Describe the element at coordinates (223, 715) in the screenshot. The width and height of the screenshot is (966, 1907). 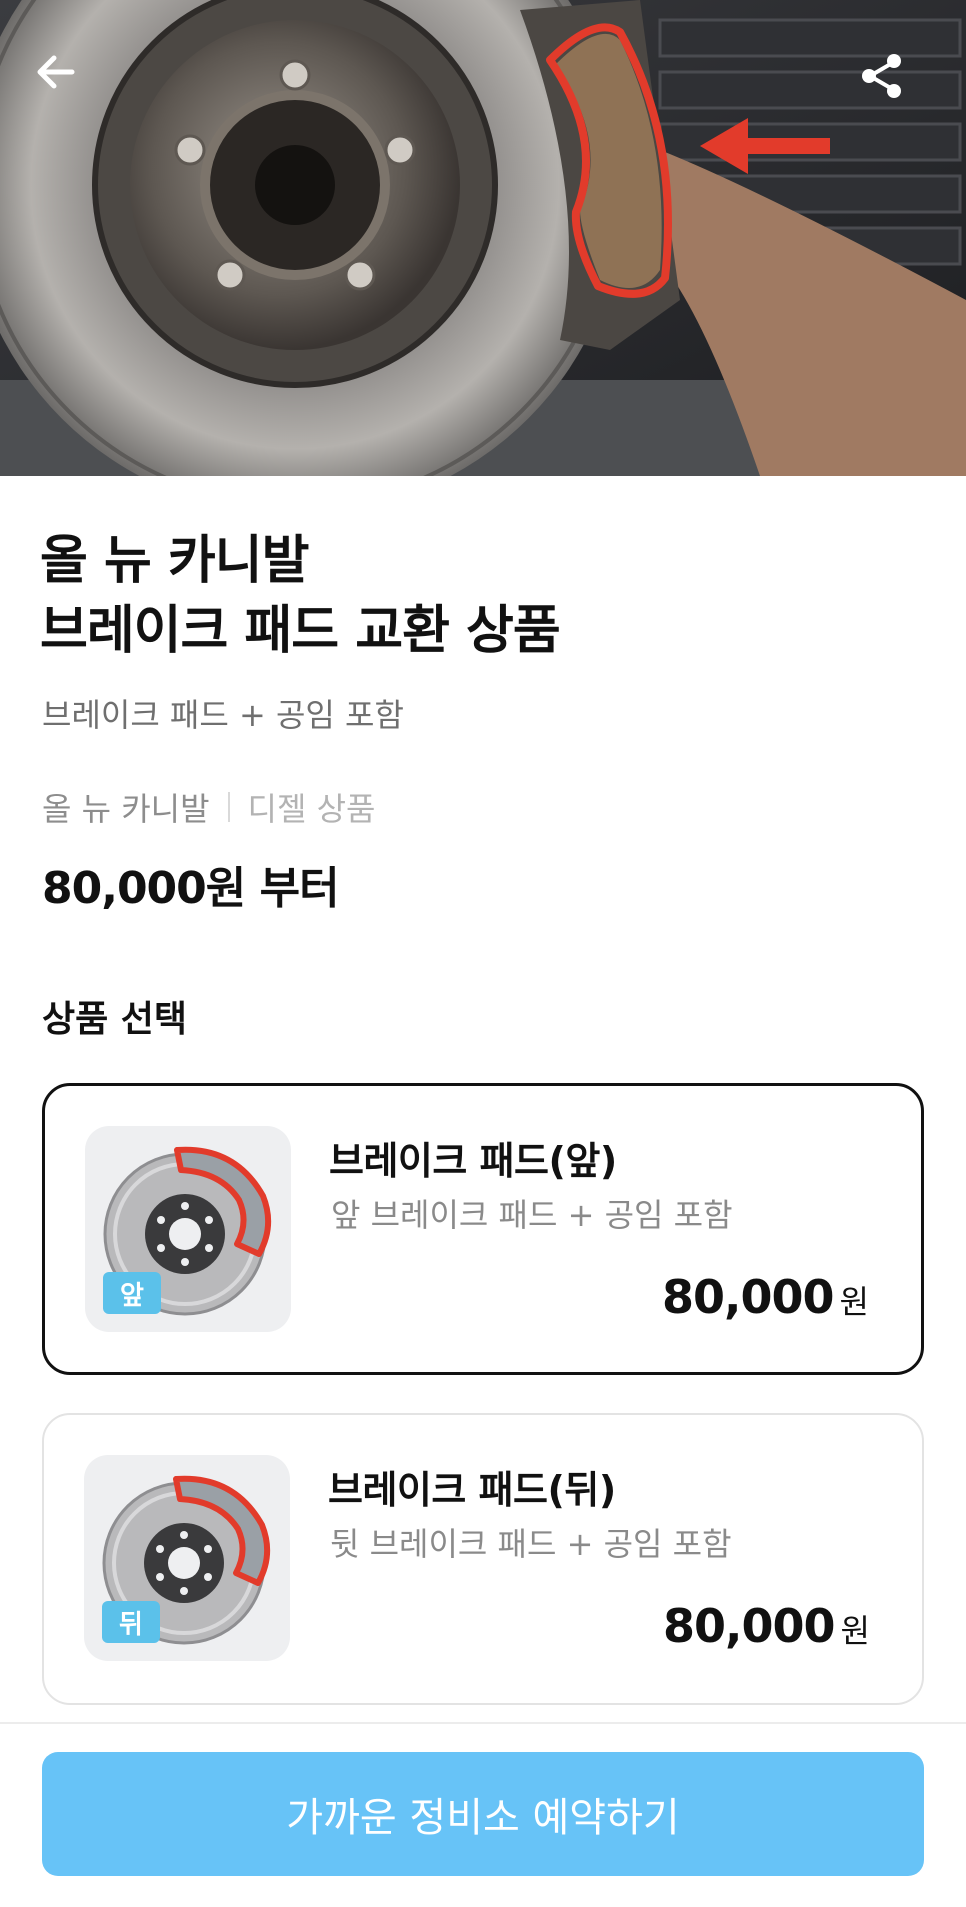
I see `product-subtitle: 브레이크 패드 + 공임 포함` at that location.